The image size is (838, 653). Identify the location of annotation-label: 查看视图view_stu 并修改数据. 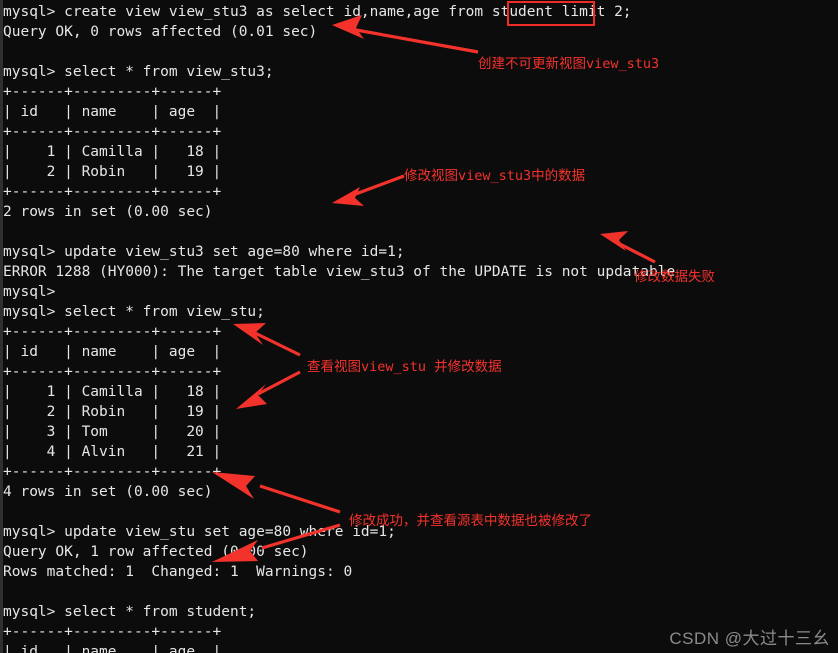
(404, 367).